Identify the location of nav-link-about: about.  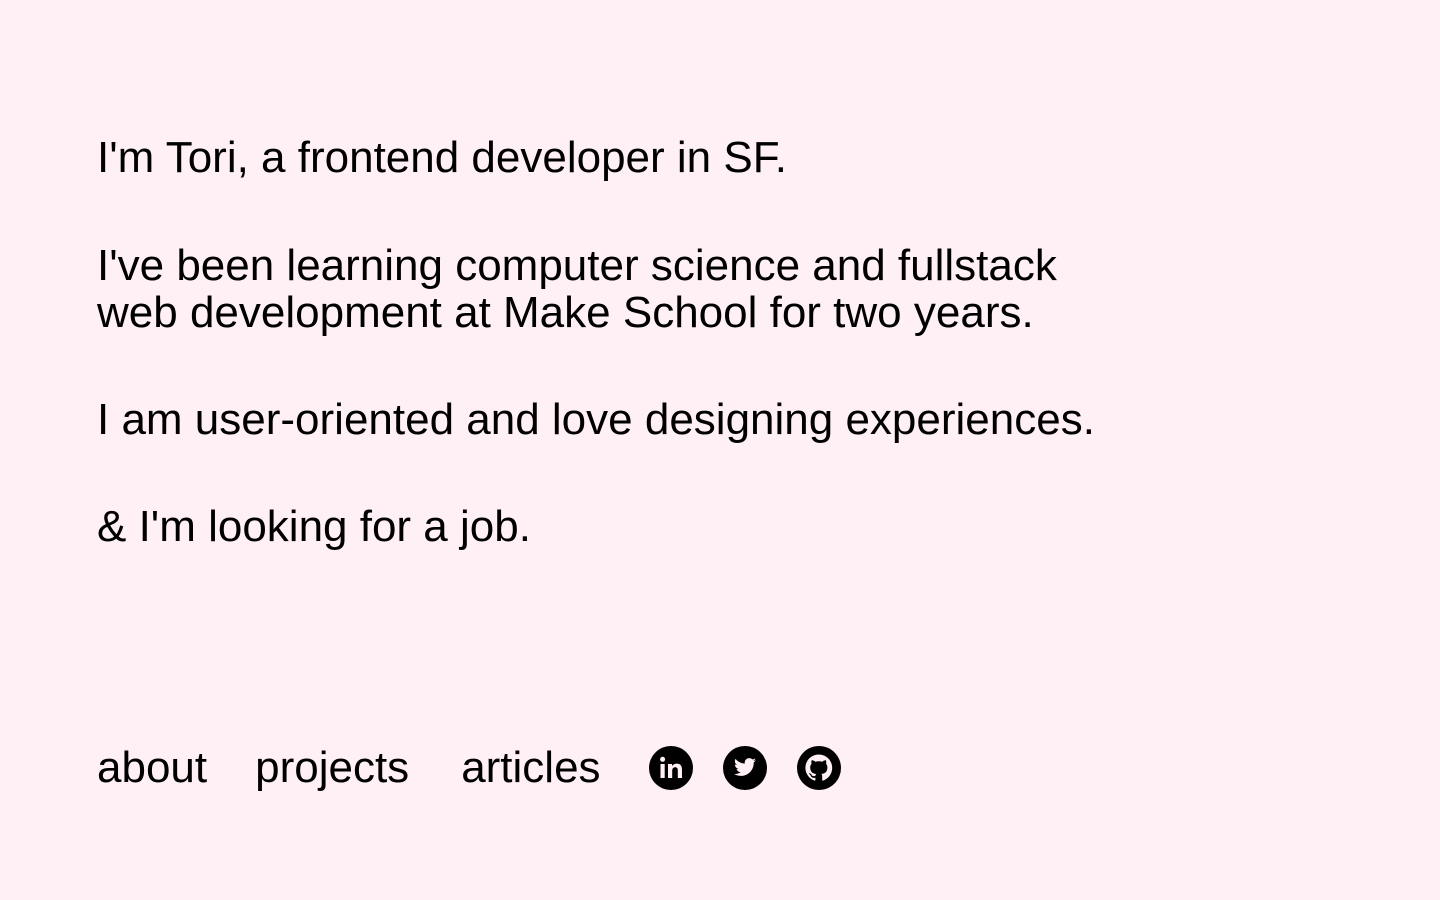
(152, 768).